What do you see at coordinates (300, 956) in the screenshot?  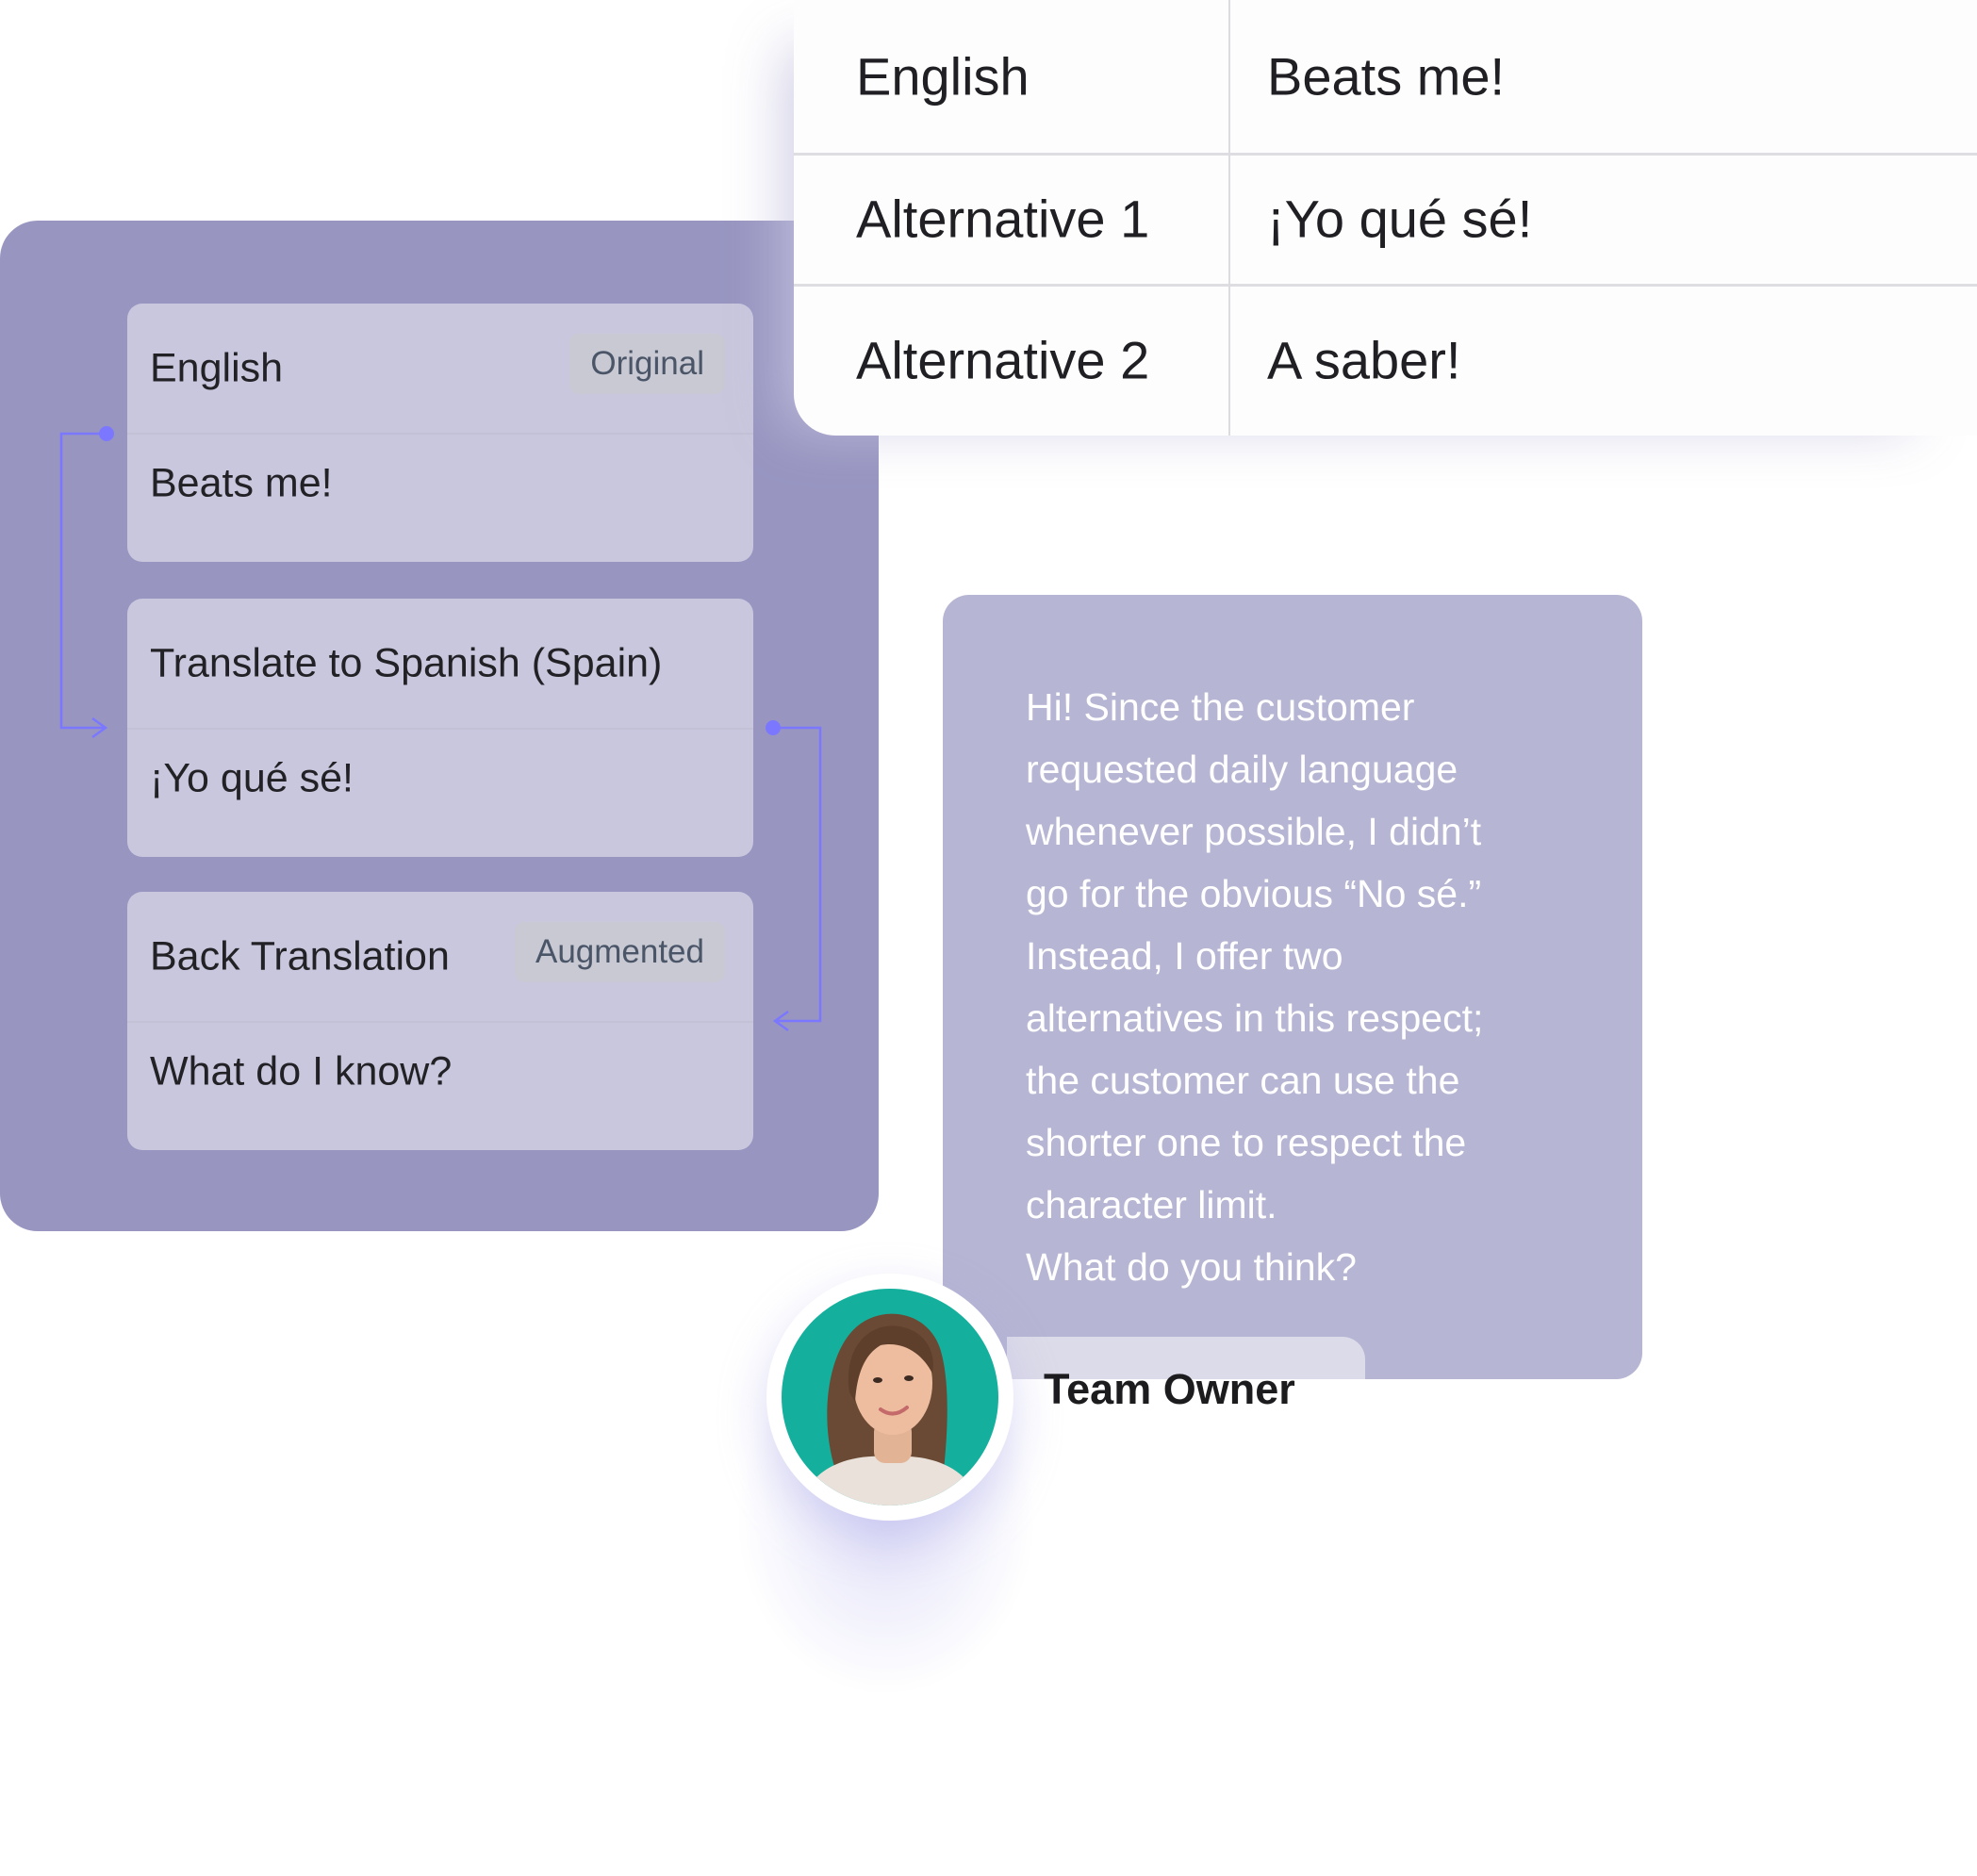 I see `step-title: Back Translation` at bounding box center [300, 956].